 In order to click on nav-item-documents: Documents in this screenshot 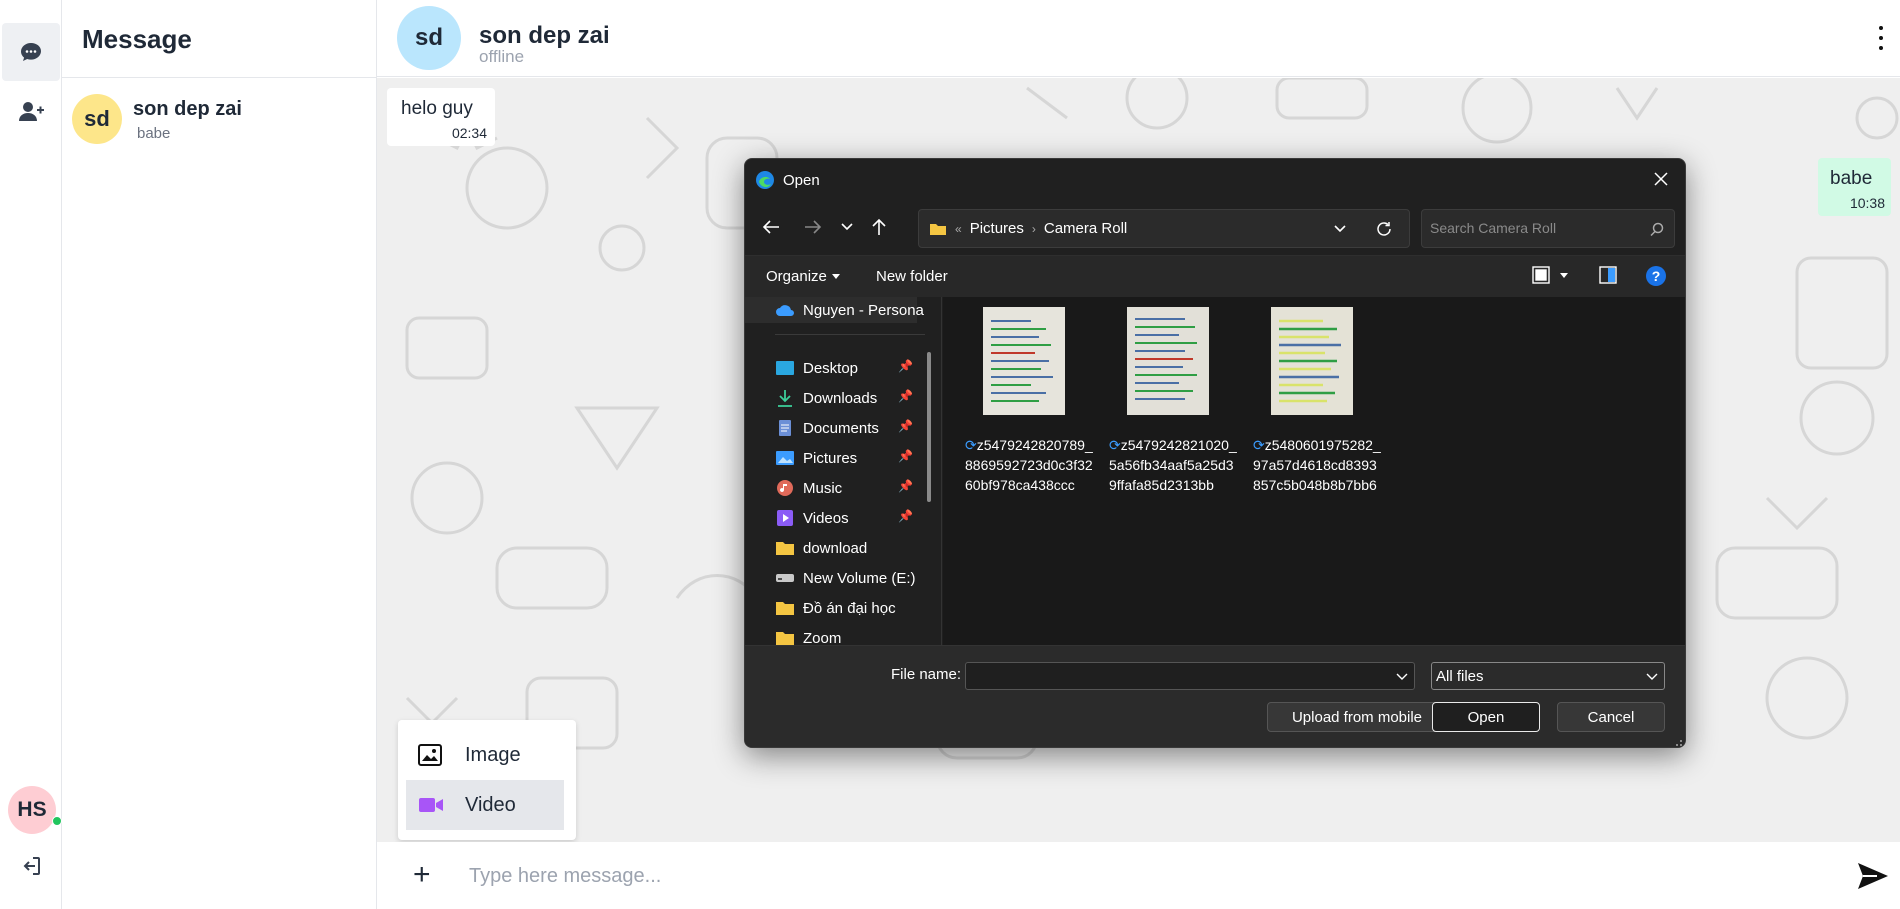, I will do `click(827, 428)`.